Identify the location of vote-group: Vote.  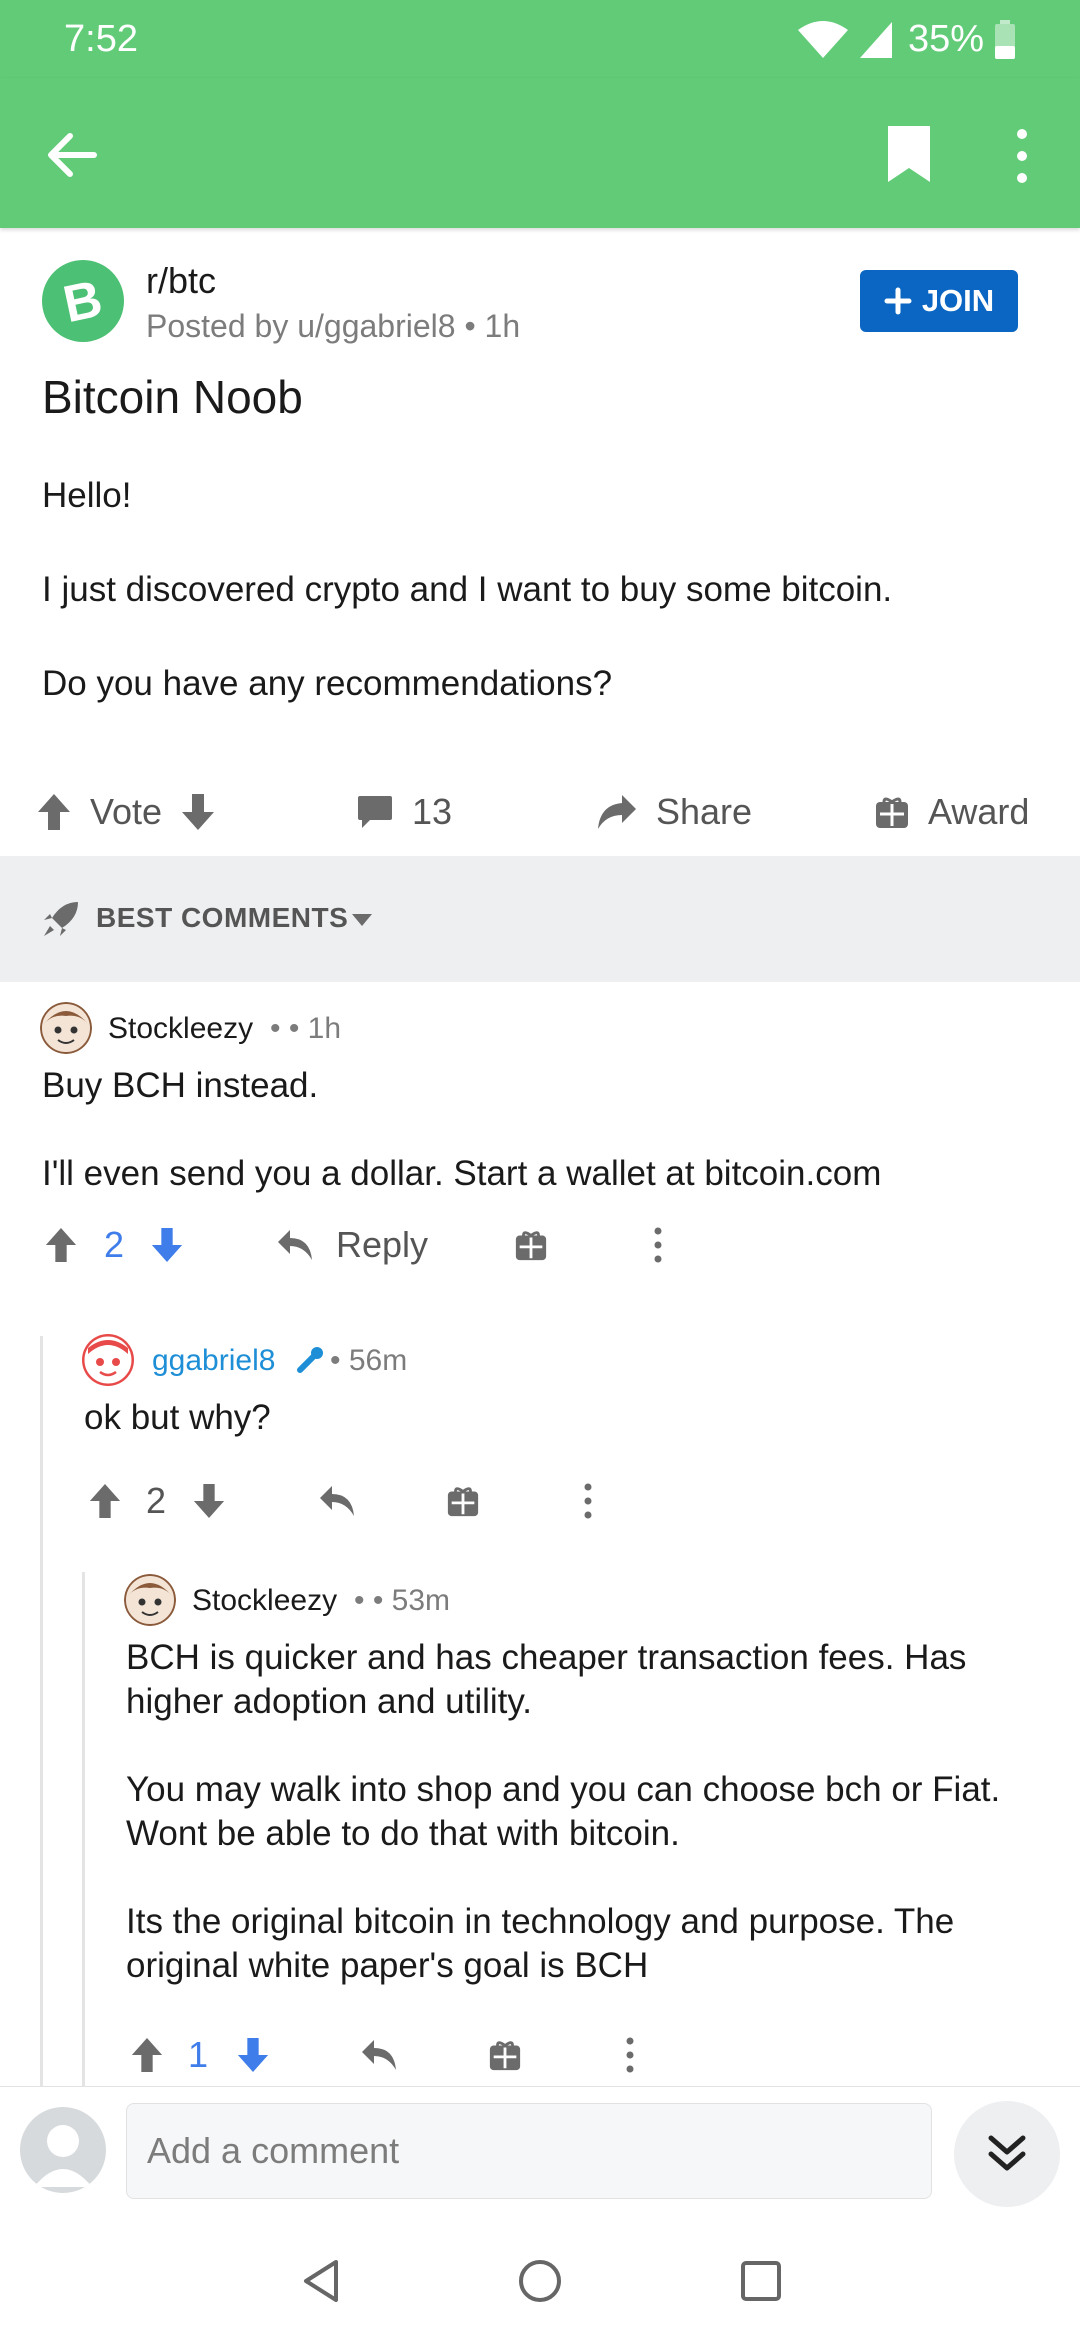
(126, 812).